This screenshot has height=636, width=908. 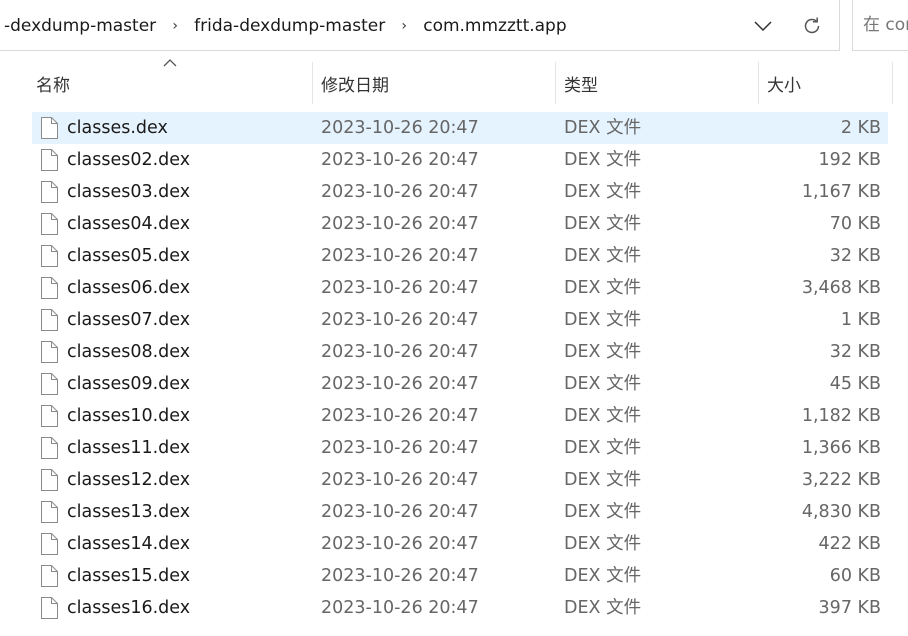 What do you see at coordinates (129, 608) in the screenshot?
I see `file-name: classes16.dex` at bounding box center [129, 608].